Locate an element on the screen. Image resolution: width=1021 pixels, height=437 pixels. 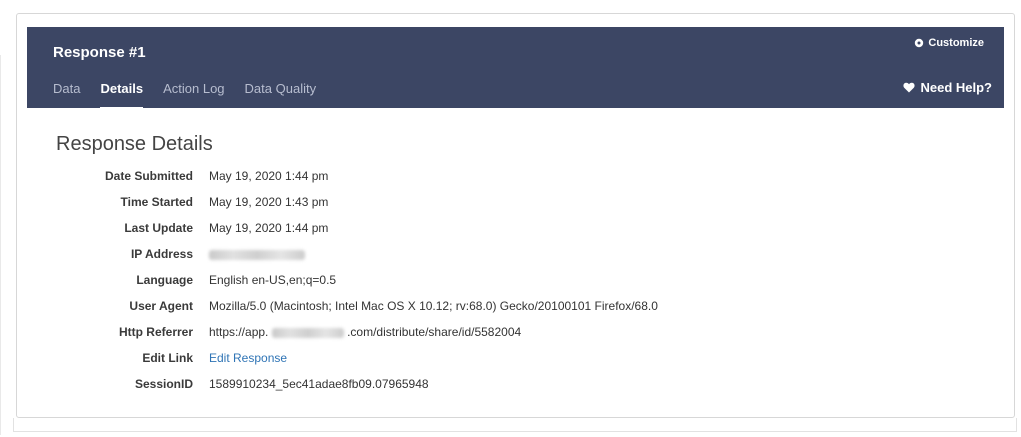
detail-label: Date Submitted is located at coordinates (148, 176).